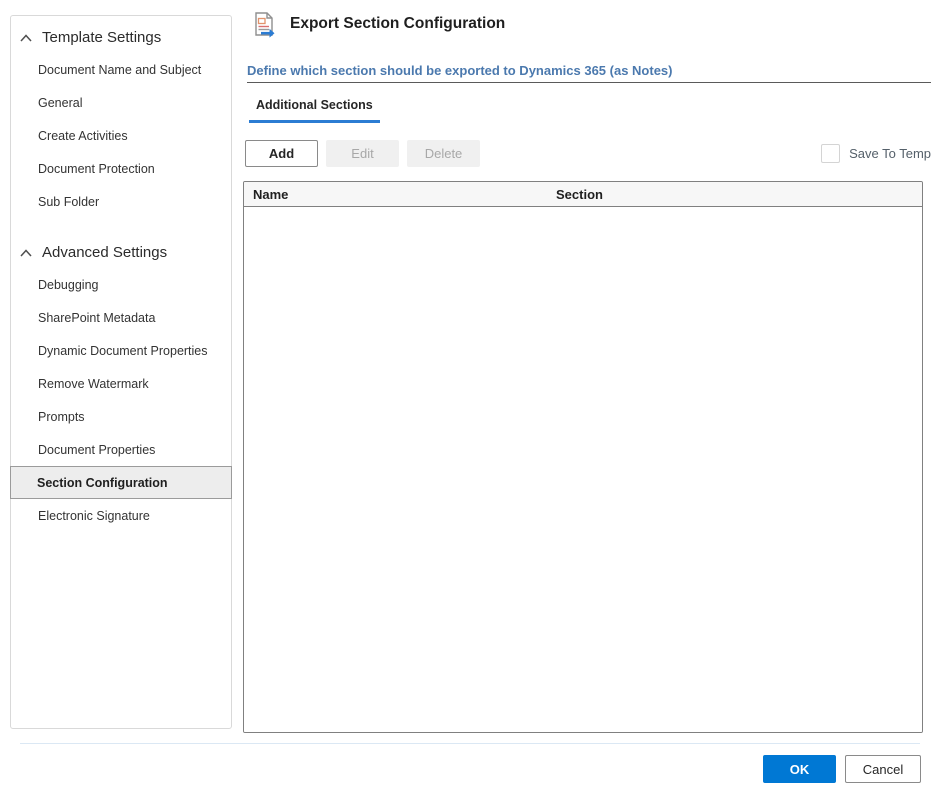 Image resolution: width=936 pixels, height=792 pixels. What do you see at coordinates (121, 135) in the screenshot?
I see `sidebar-item-create-activities: Create Activities` at bounding box center [121, 135].